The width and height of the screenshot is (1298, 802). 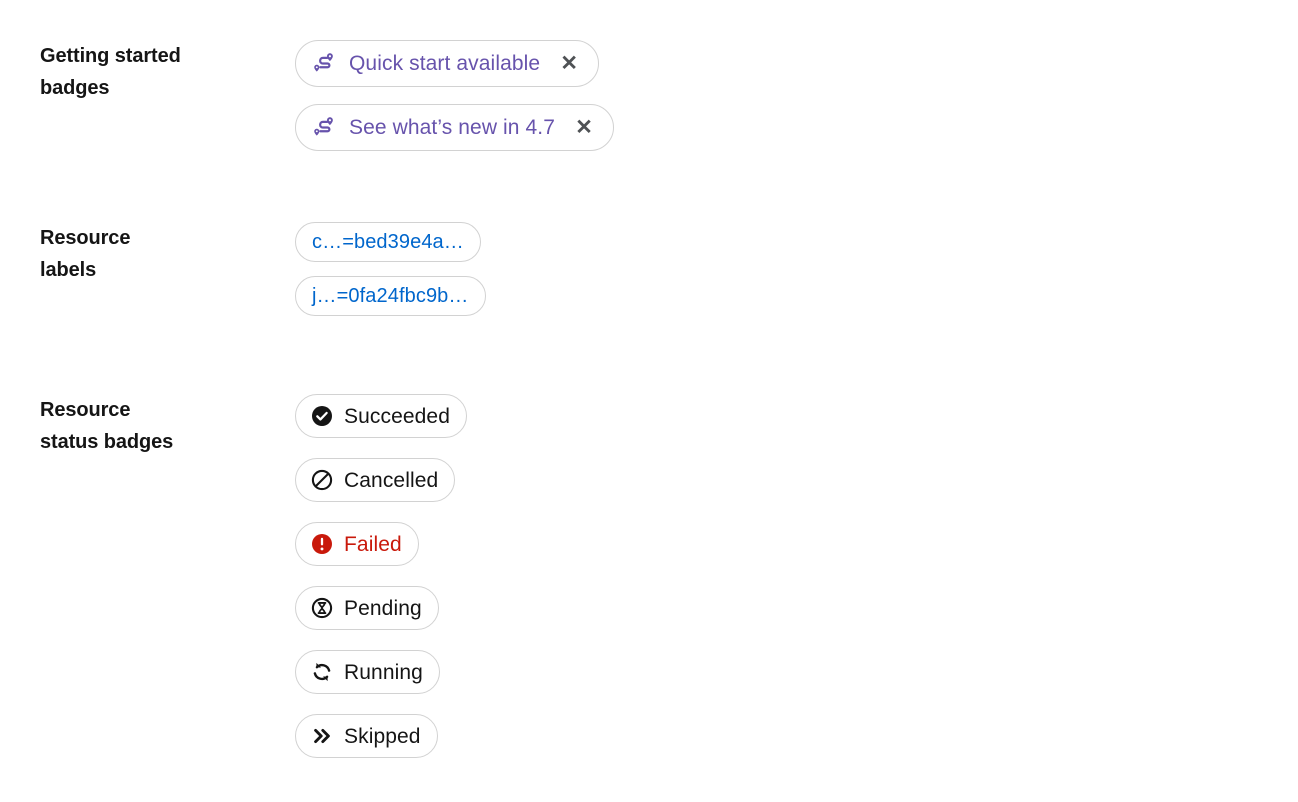 I want to click on status-badge-running: Running, so click(x=367, y=672).